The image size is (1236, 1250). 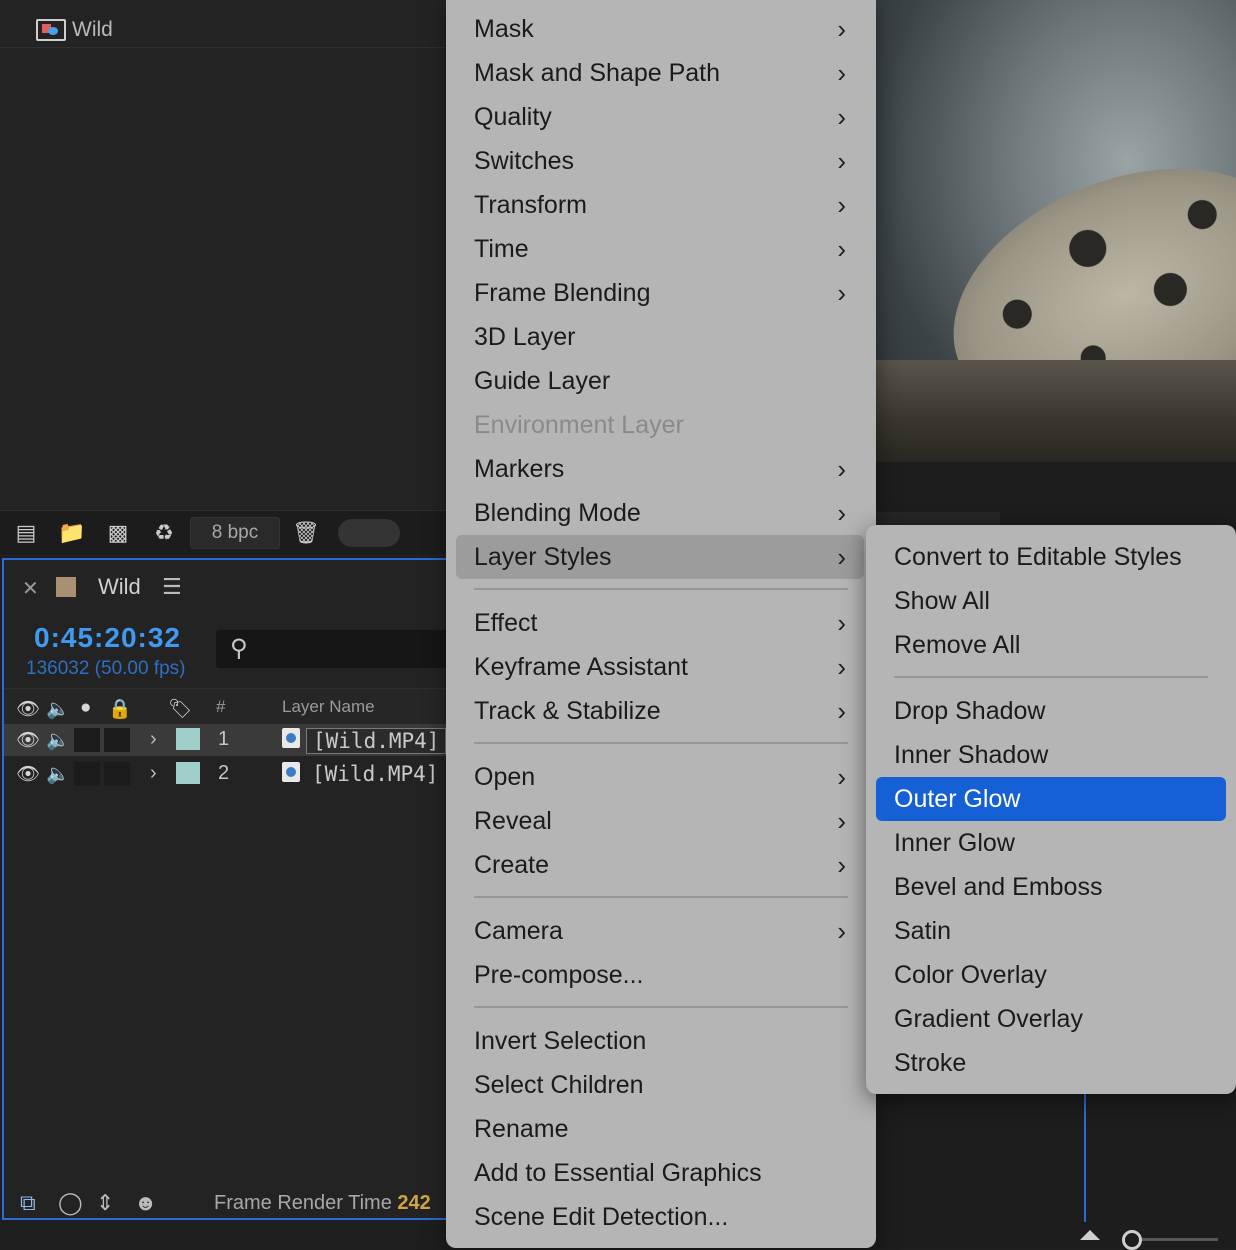 I want to click on trash-icon: 🗑, so click(x=306, y=533).